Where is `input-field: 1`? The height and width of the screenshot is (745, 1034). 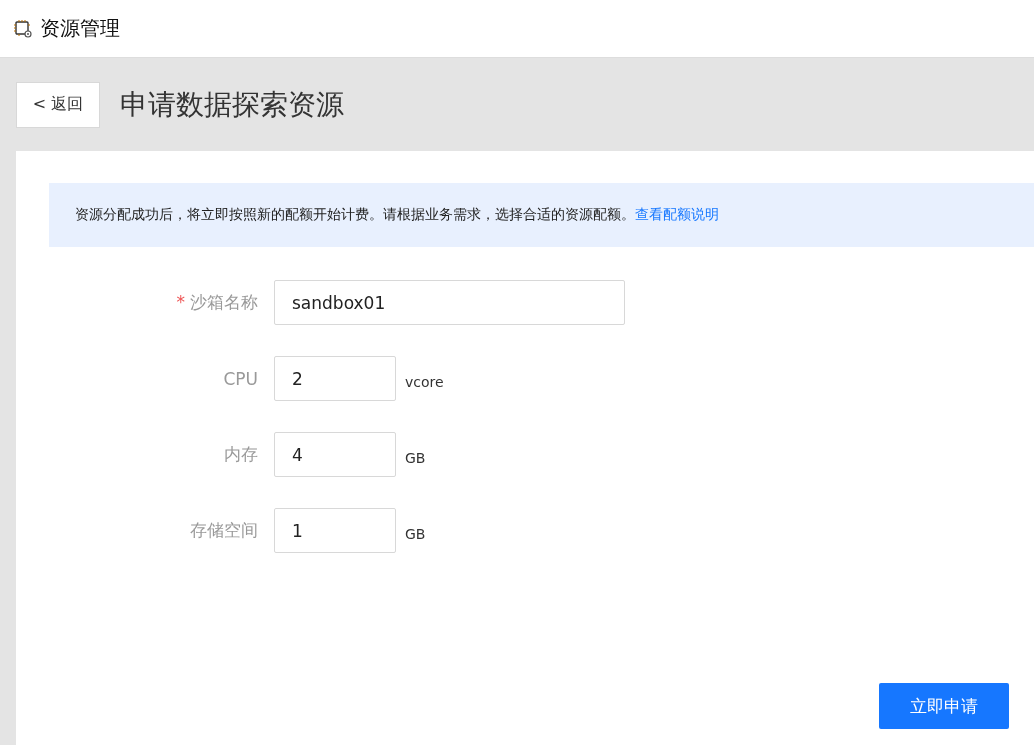
input-field: 1 is located at coordinates (335, 530).